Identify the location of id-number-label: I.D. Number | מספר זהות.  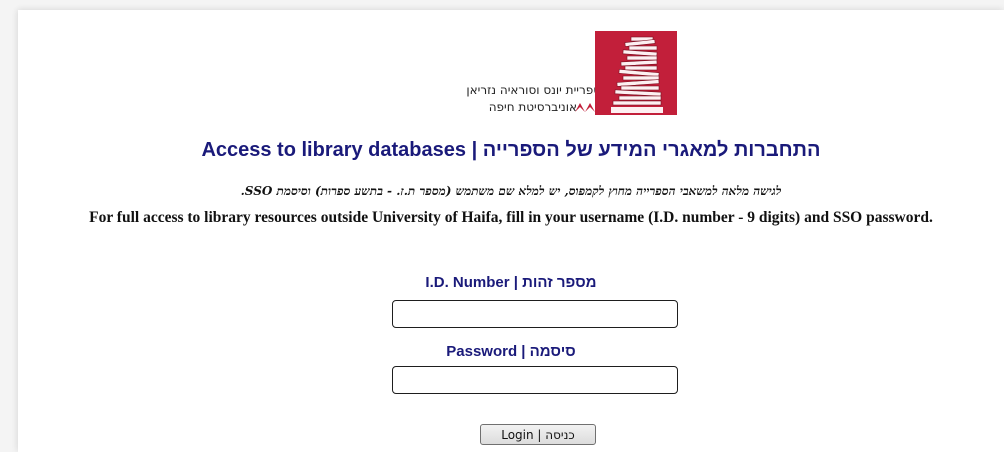
(511, 282).